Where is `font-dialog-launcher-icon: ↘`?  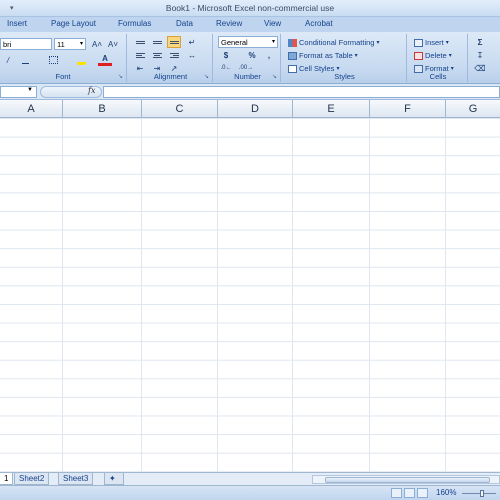 font-dialog-launcher-icon: ↘ is located at coordinates (120, 76).